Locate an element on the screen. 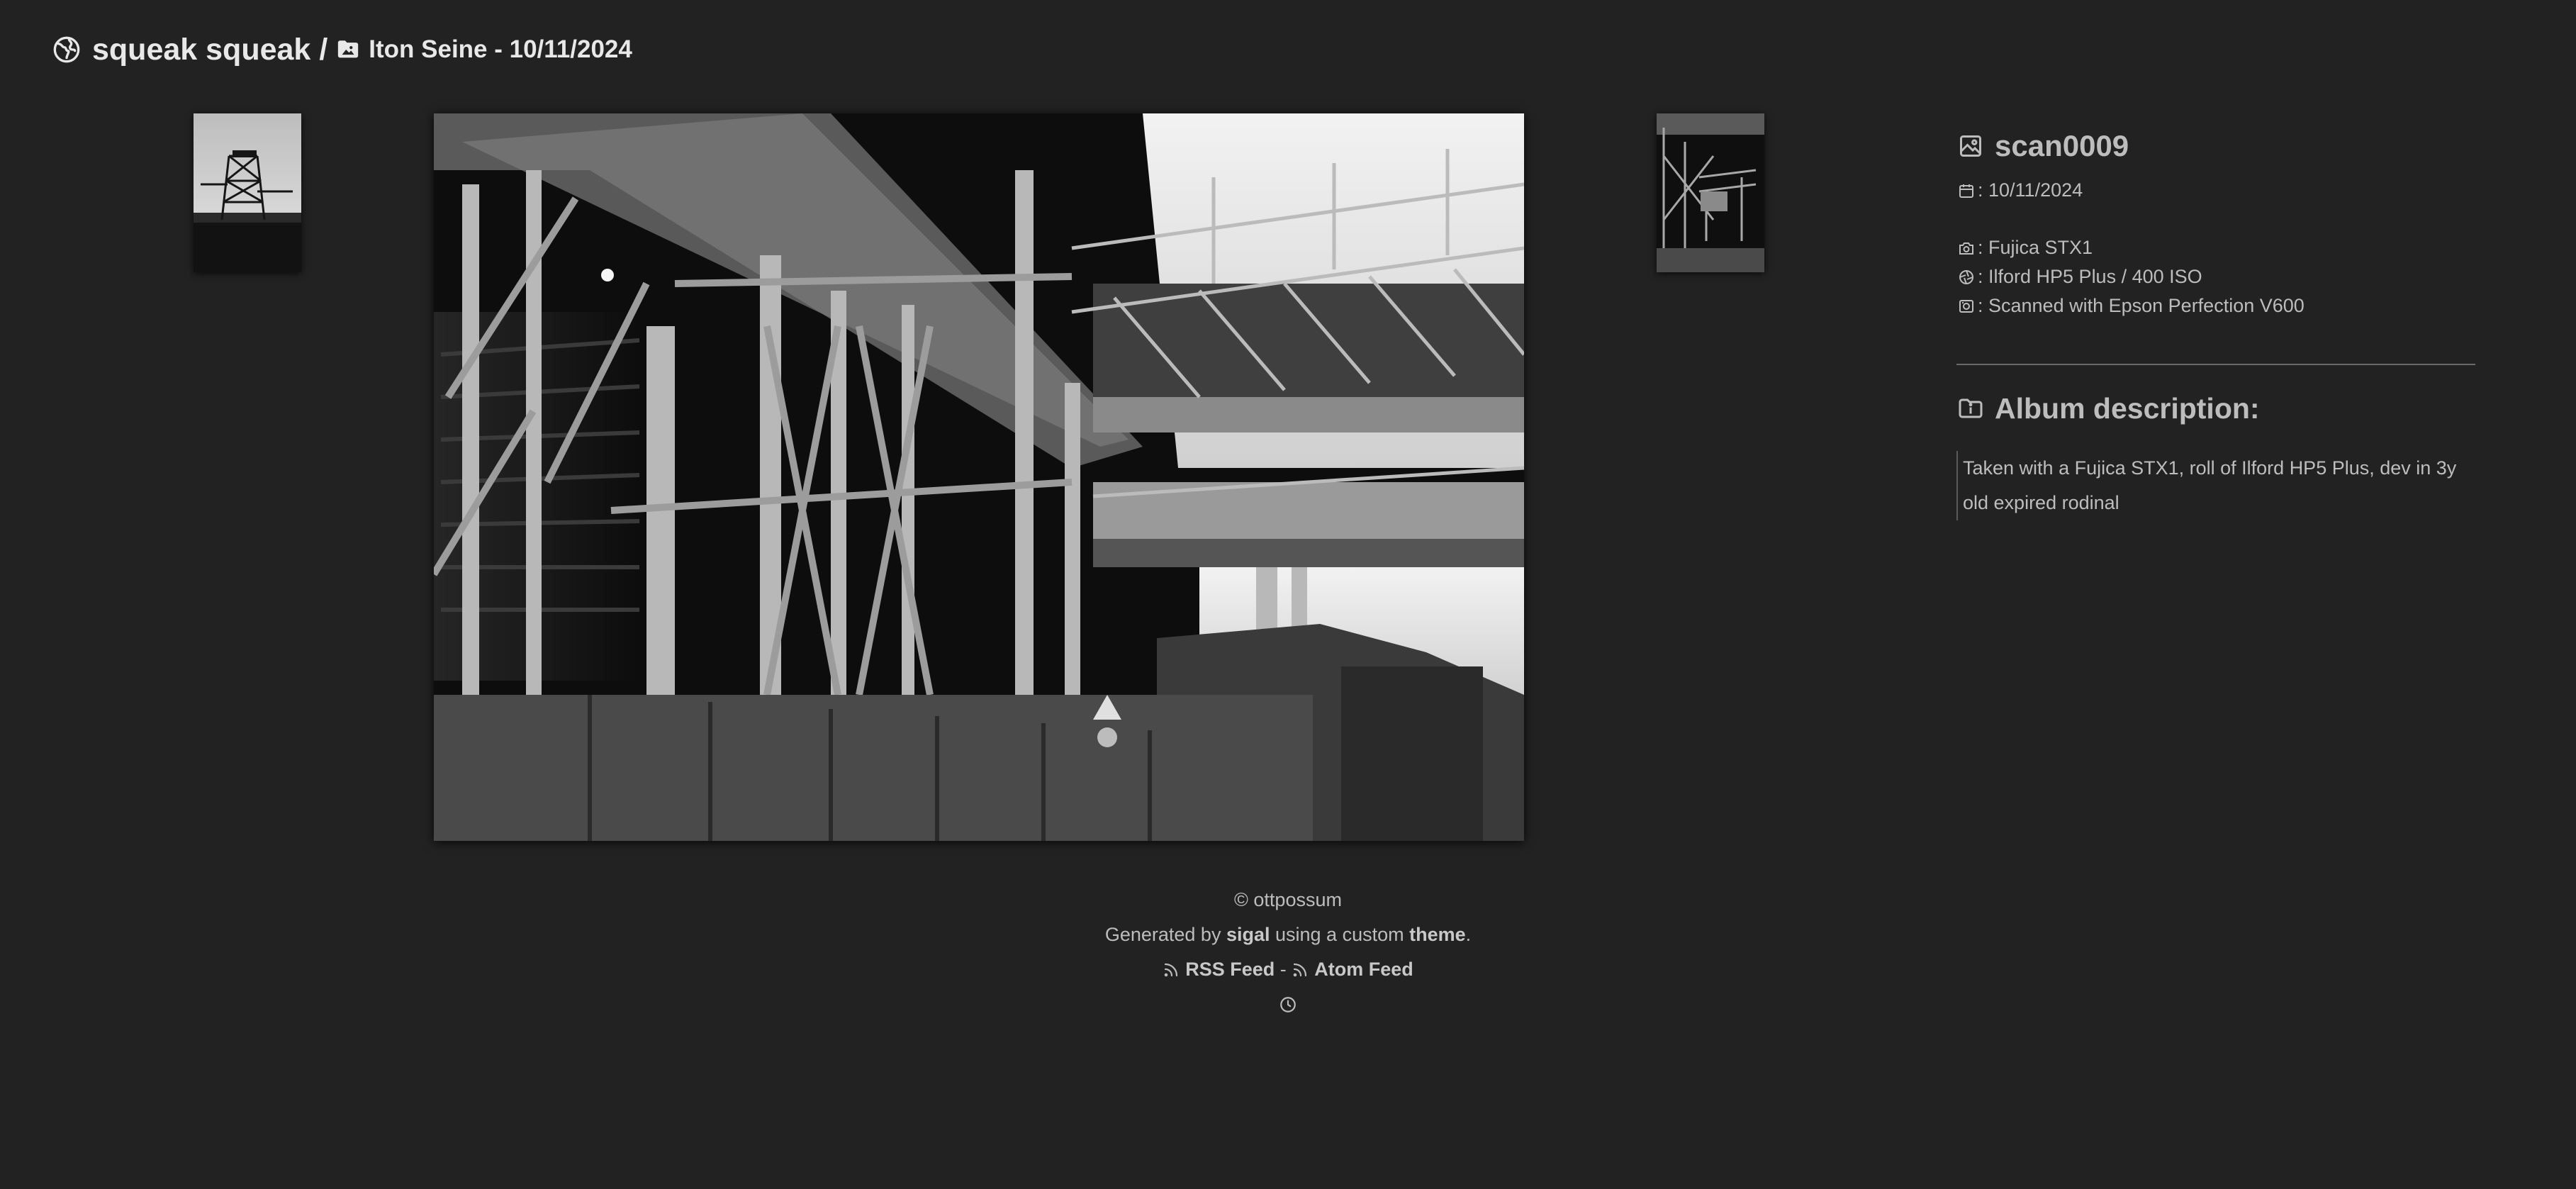 The image size is (2576, 1189). album-description-heading: Album description: is located at coordinates (2109, 409).